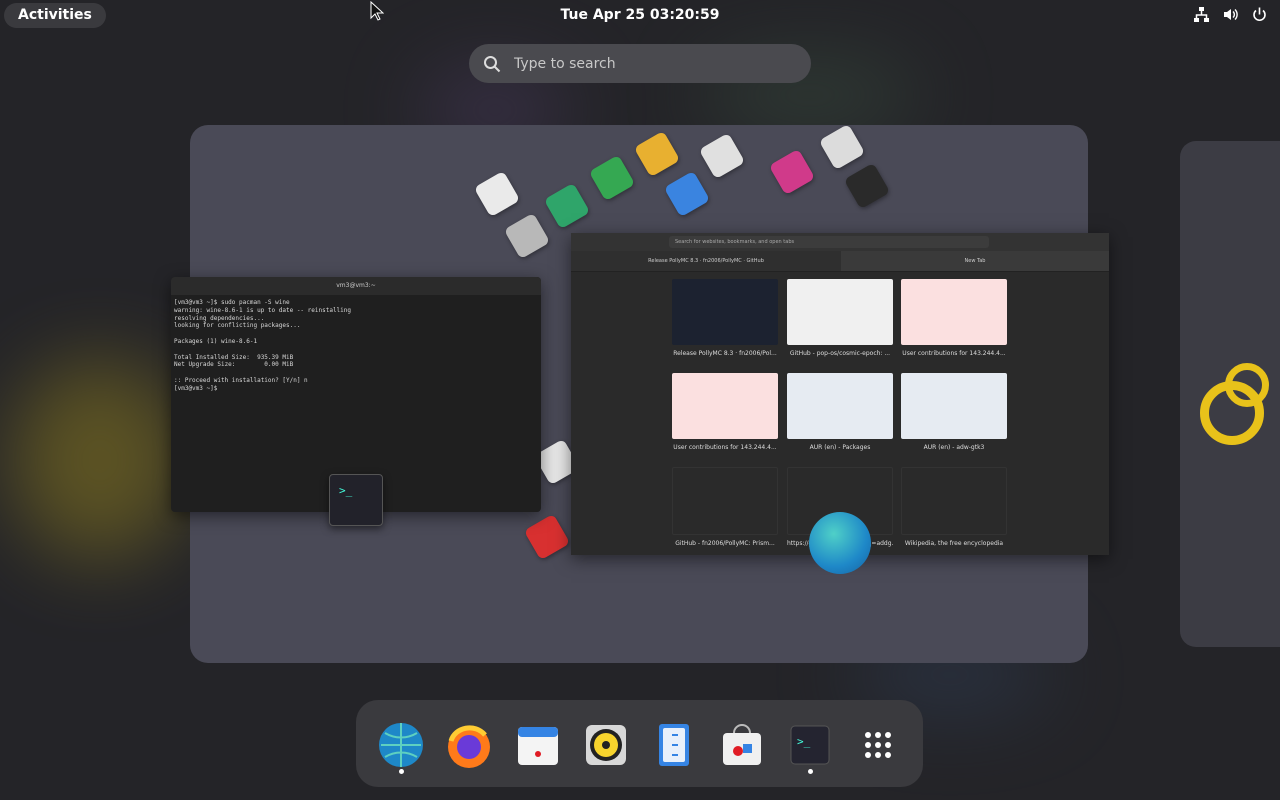 This screenshot has height=800, width=1280. Describe the element at coordinates (492, 64) in the screenshot. I see `search-icon` at that location.